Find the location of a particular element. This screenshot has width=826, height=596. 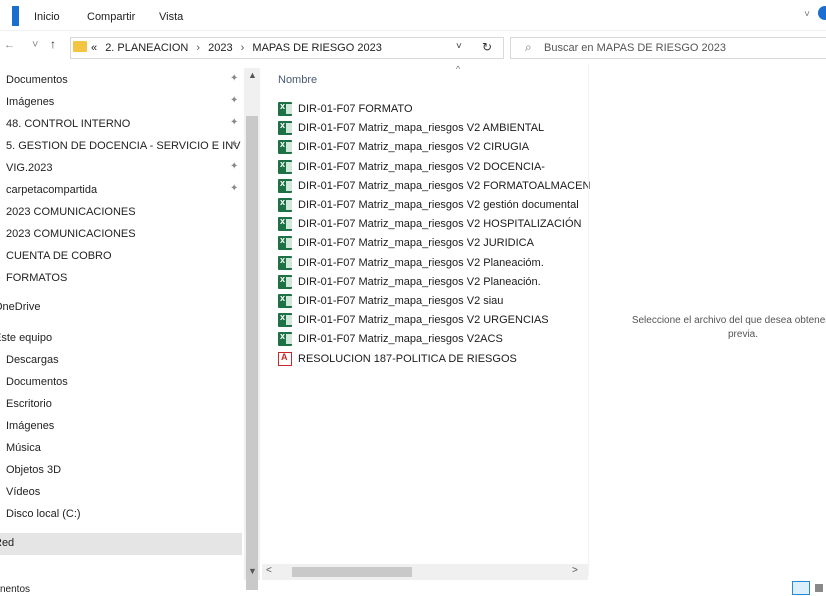

list-item: DIR-01-F07 FORMATO is located at coordinates (433, 109).